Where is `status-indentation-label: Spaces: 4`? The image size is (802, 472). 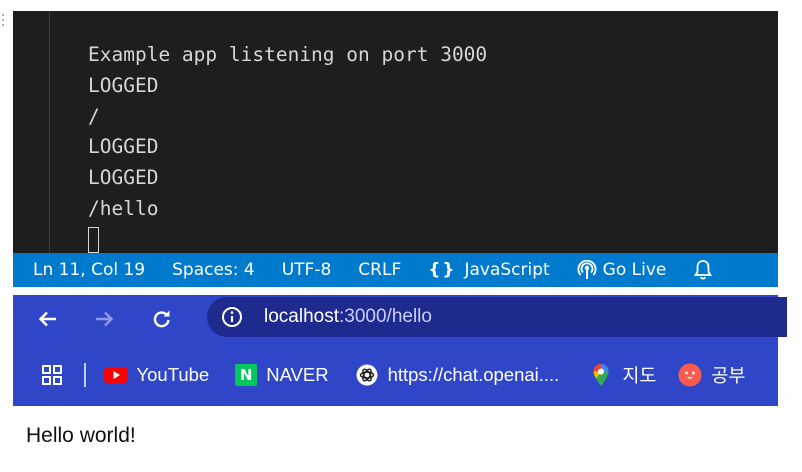
status-indentation-label: Spaces: 4 is located at coordinates (213, 270).